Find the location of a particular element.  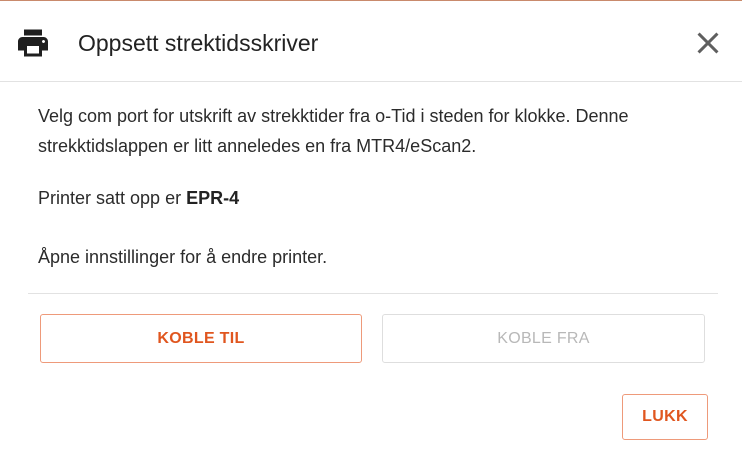

close-dialog-button: LUKK is located at coordinates (665, 417).